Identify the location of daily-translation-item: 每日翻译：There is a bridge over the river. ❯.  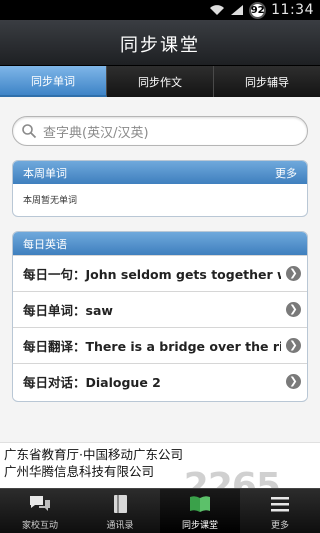
(160, 345).